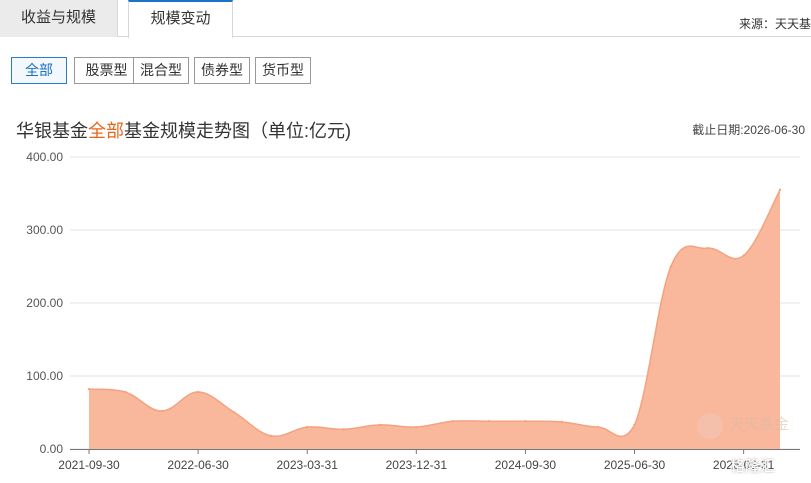 This screenshot has height=483, width=811. I want to click on gelonghui-watermark: 格隆汇, so click(753, 466).